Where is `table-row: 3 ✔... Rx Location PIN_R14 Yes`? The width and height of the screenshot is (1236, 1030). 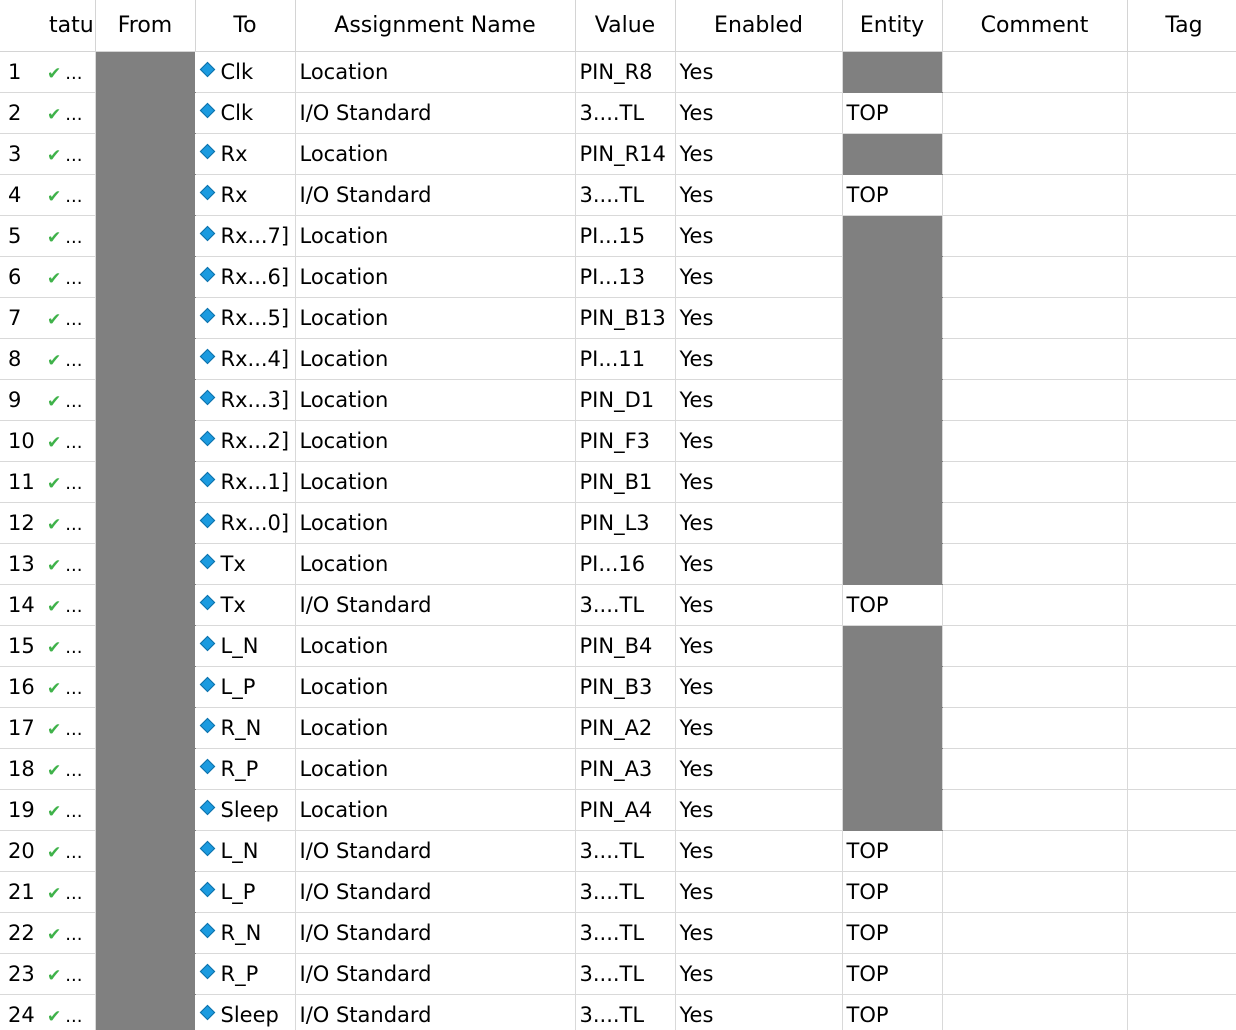 table-row: 3 ✔... Rx Location PIN_R14 Yes is located at coordinates (618, 154).